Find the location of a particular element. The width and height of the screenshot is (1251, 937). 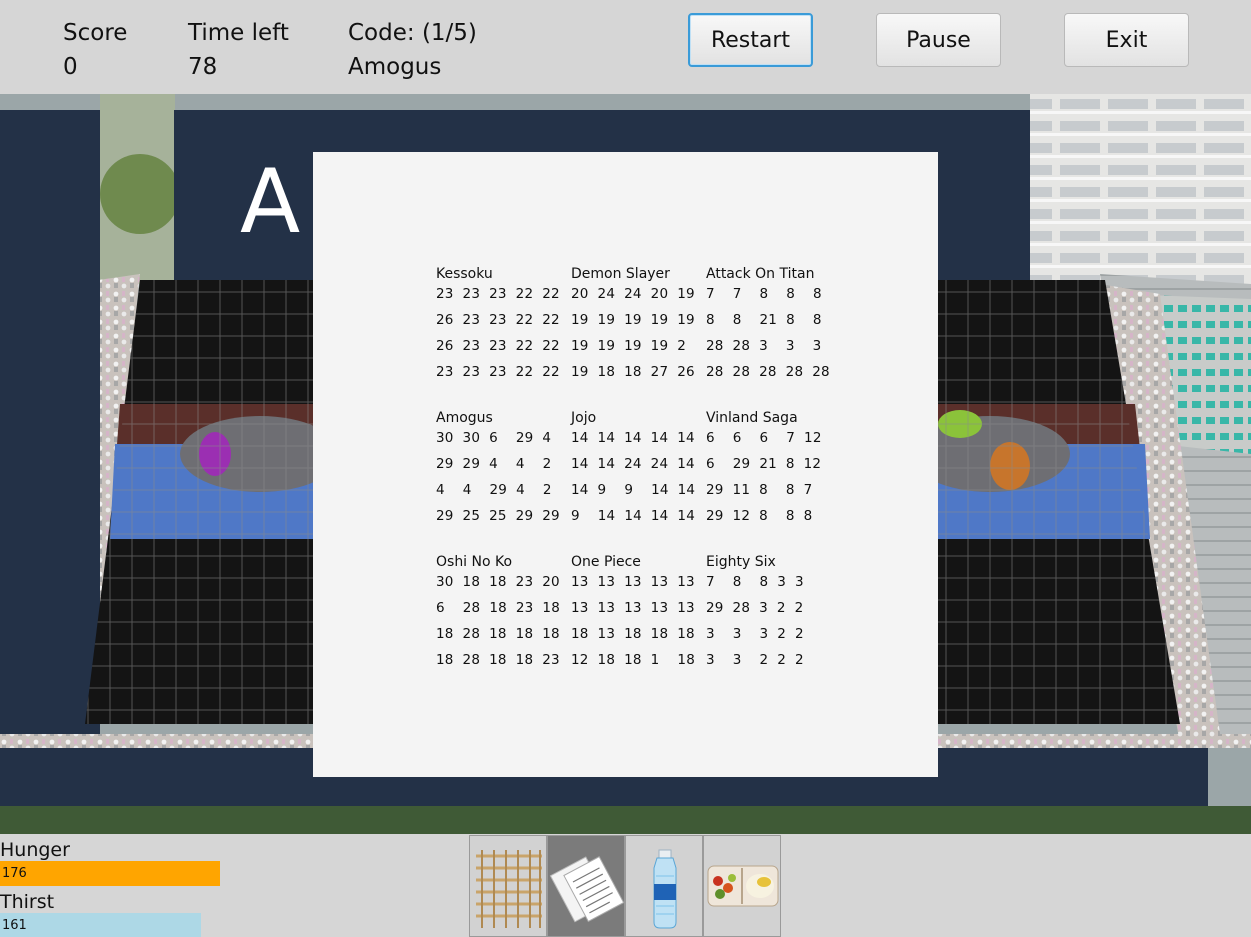

code-group-row: 3 3 2 2 2 is located at coordinates (755, 660).